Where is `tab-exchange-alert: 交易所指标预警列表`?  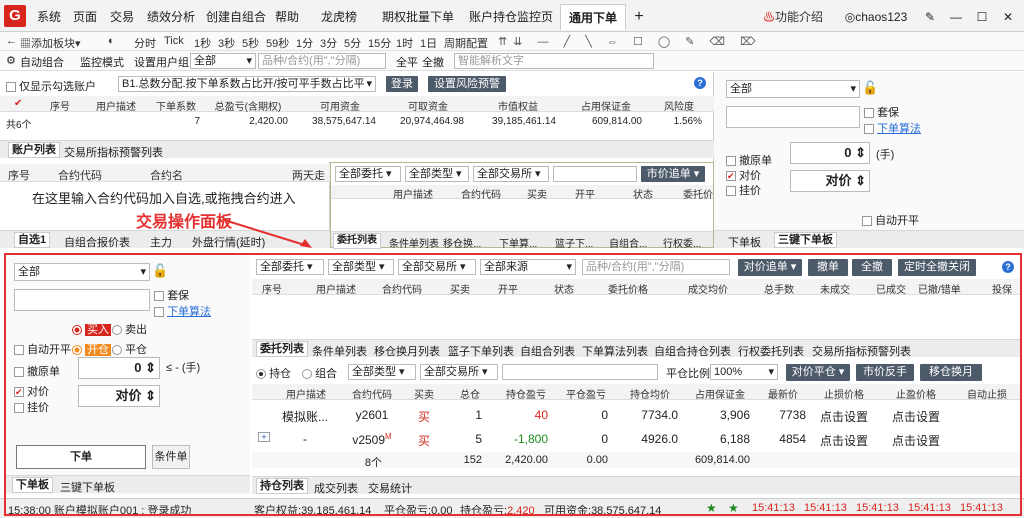 tab-exchange-alert: 交易所指标预警列表 is located at coordinates (861, 351).